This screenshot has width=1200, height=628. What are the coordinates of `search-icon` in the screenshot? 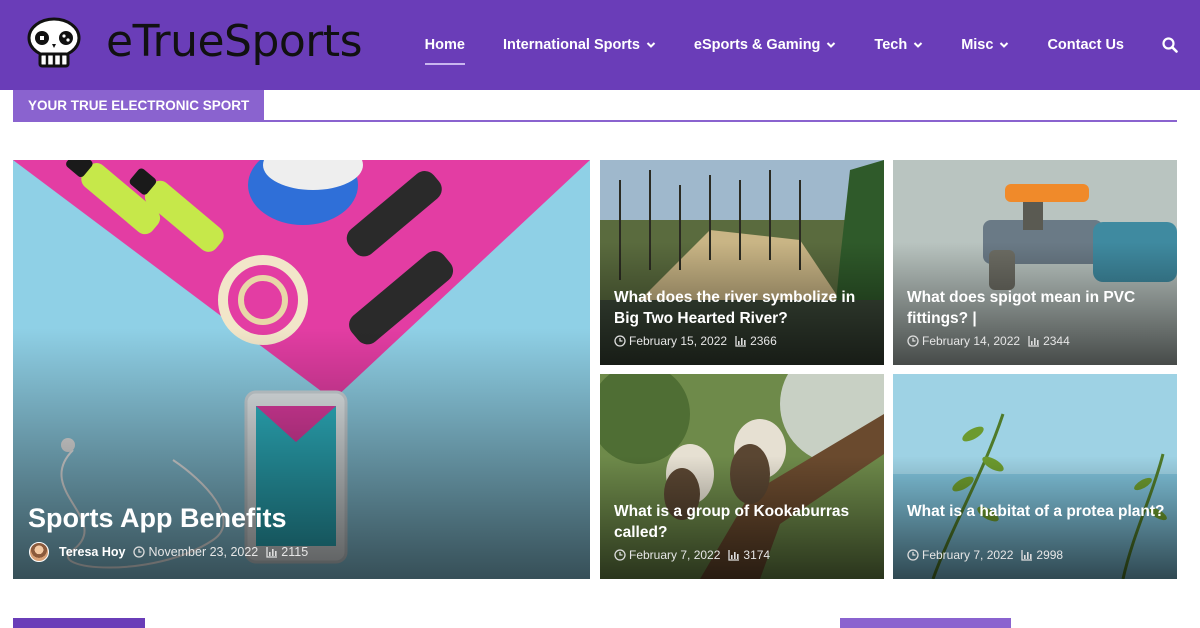 It's located at (1170, 45).